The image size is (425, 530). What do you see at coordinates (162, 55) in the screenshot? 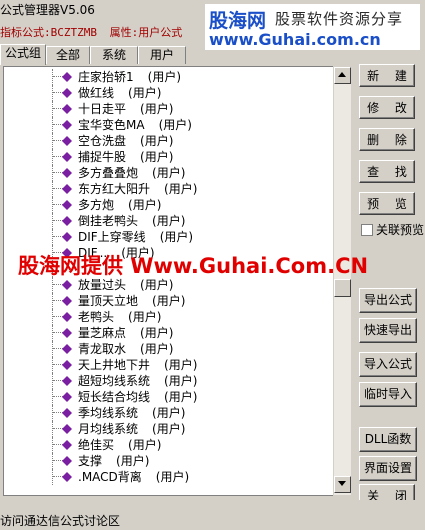
I see `tab-user: 用户` at bounding box center [162, 55].